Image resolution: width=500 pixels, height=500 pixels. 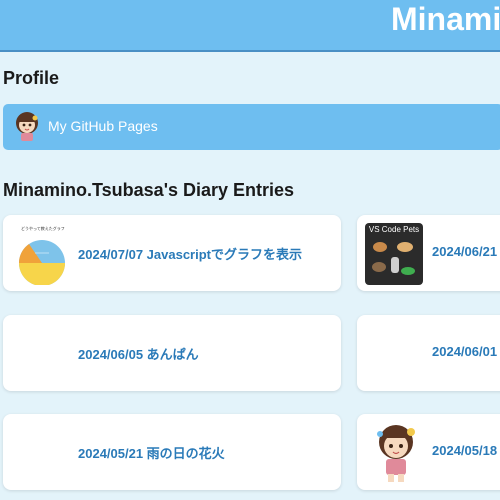 What do you see at coordinates (250, 26) in the screenshot?
I see `site-header: Minamino` at bounding box center [250, 26].